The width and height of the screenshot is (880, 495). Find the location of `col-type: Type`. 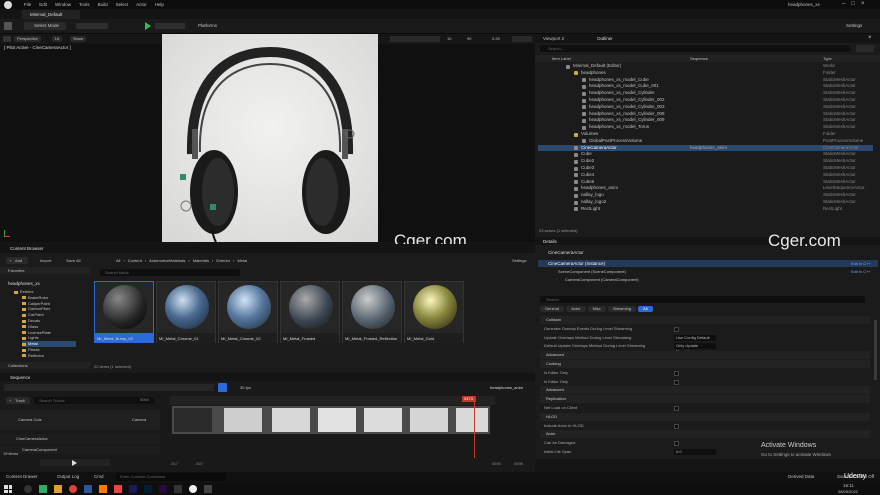

col-type: Type is located at coordinates (827, 59).